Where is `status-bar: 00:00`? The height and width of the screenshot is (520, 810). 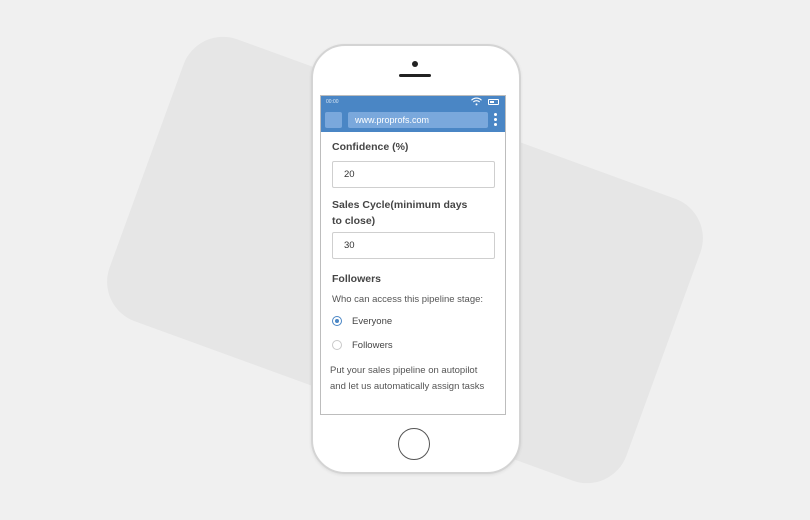
status-bar: 00:00 is located at coordinates (413, 102).